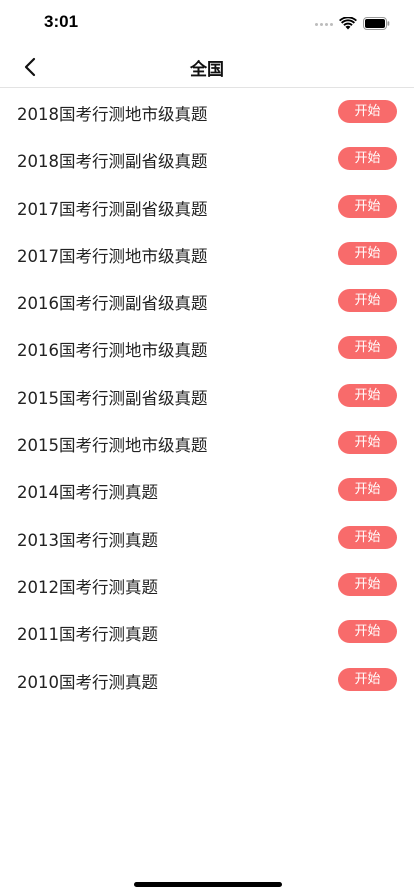 The height and width of the screenshot is (896, 414). I want to click on exam-title: 2014国考行测真题, so click(87, 493).